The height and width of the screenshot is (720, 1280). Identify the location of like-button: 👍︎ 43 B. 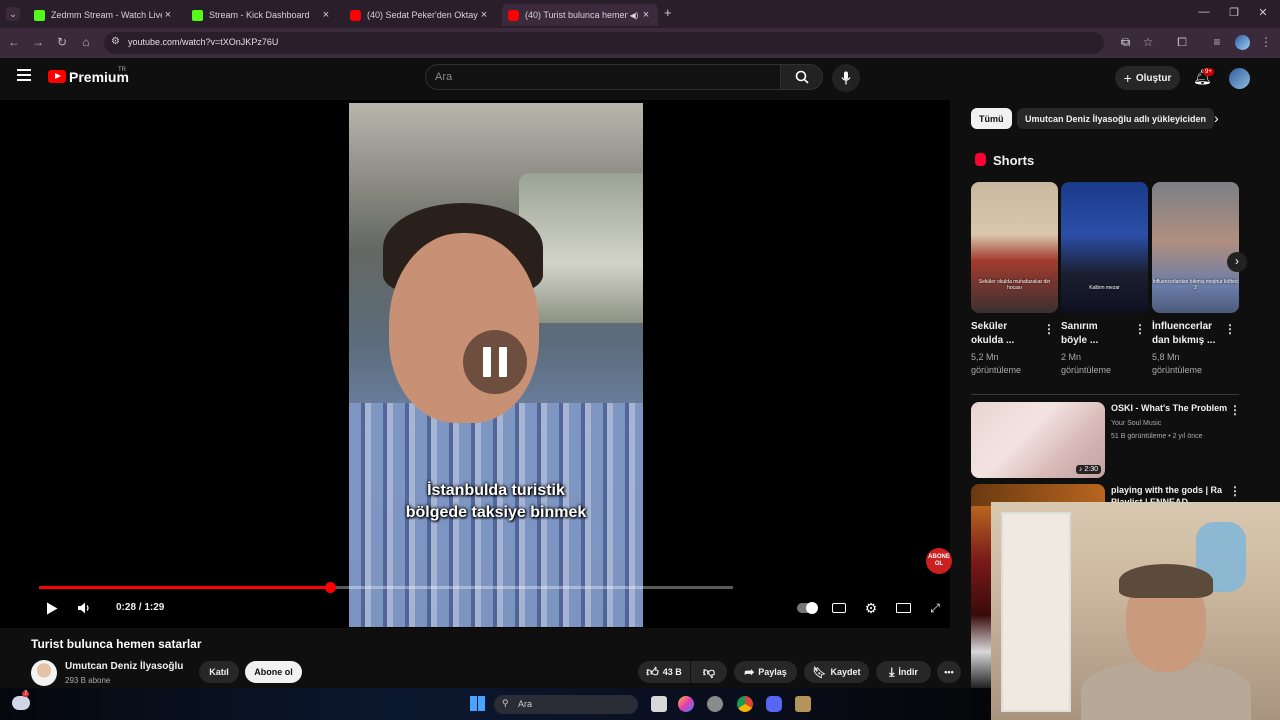
(664, 672).